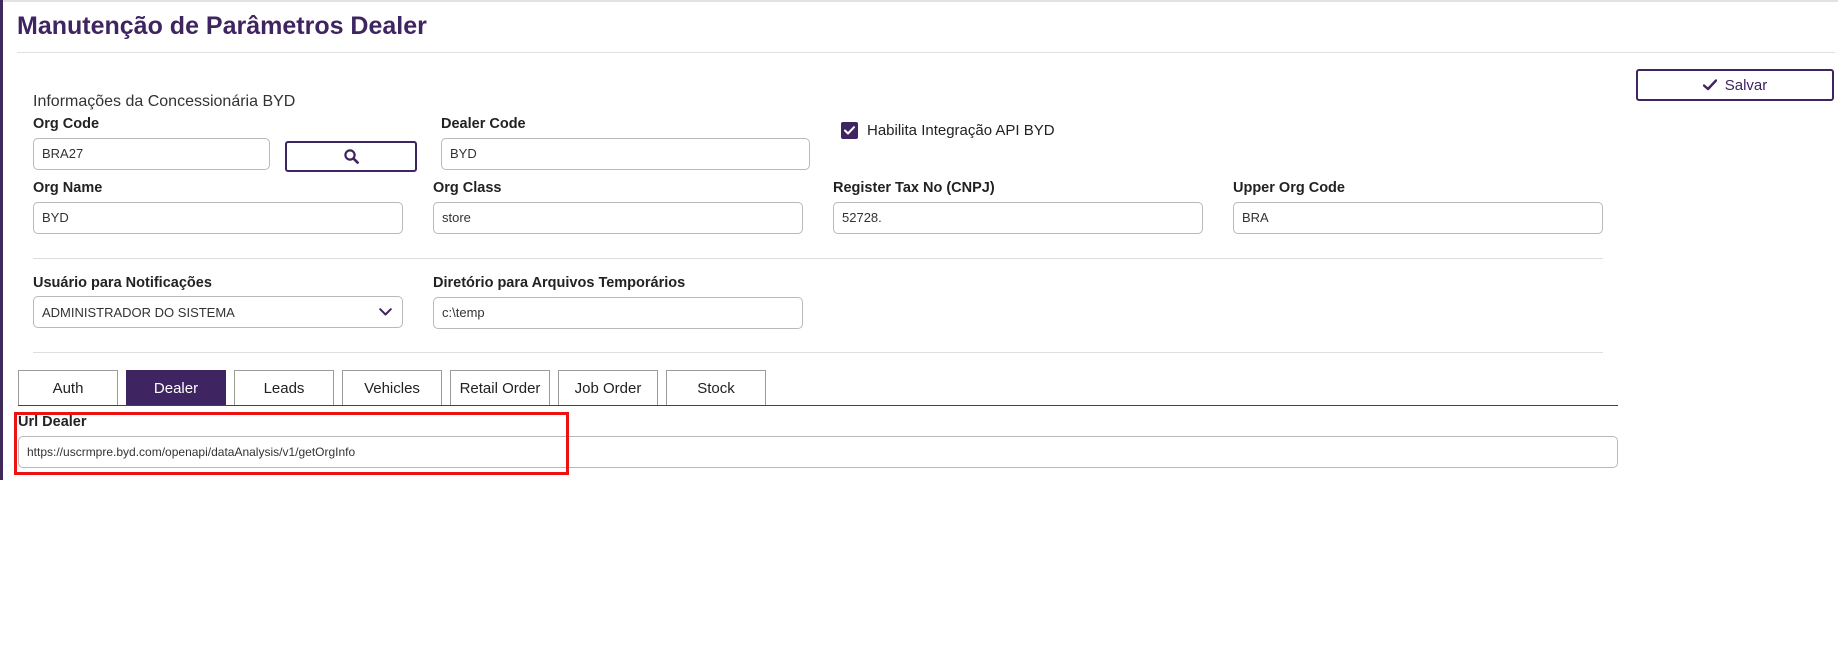  What do you see at coordinates (151, 154) in the screenshot?
I see `org-code-input: BRA27` at bounding box center [151, 154].